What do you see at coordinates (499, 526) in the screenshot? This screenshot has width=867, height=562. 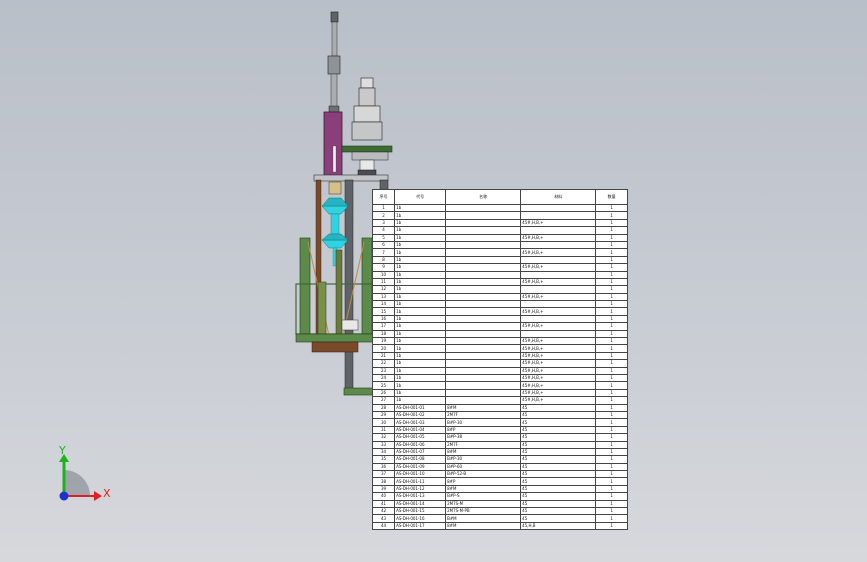 I see `bom-row: 44 AS-DH-001-17 8#M 45,H,B 1` at bounding box center [499, 526].